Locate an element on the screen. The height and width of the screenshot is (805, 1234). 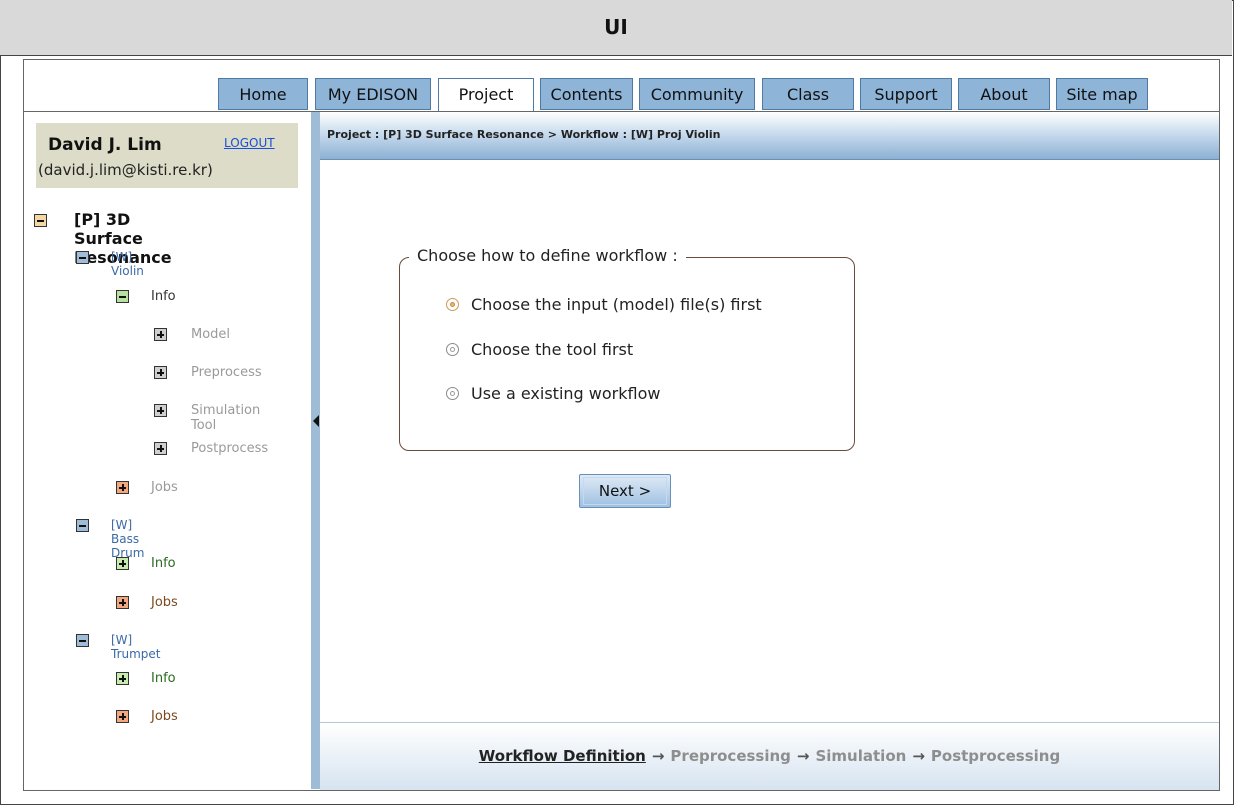
user-name: David J. Lim is located at coordinates (105, 145).